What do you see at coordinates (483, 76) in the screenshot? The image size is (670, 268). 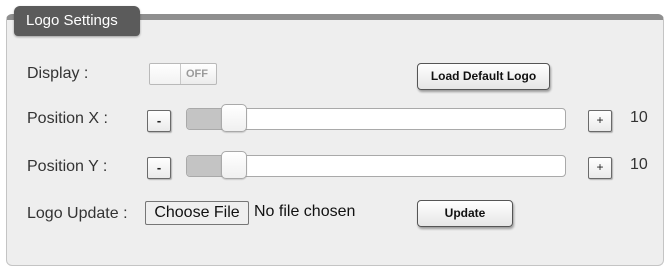 I see `load-default-logo-button: Load Default Logo` at bounding box center [483, 76].